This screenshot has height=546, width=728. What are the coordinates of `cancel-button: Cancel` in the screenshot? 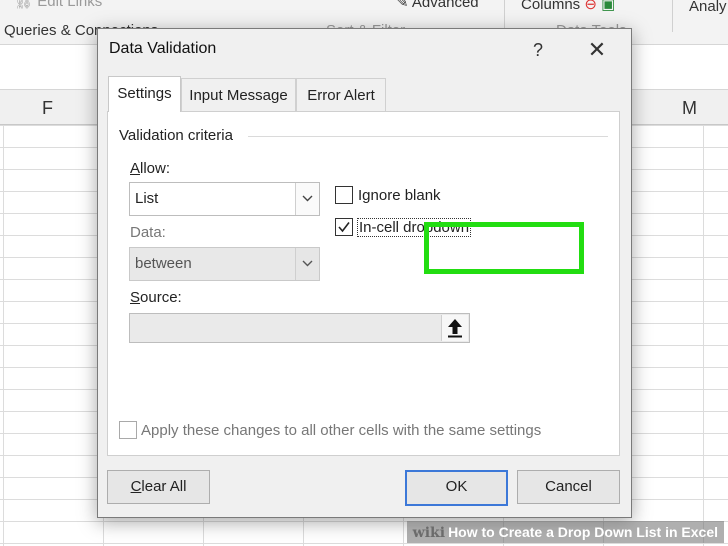 It's located at (568, 487).